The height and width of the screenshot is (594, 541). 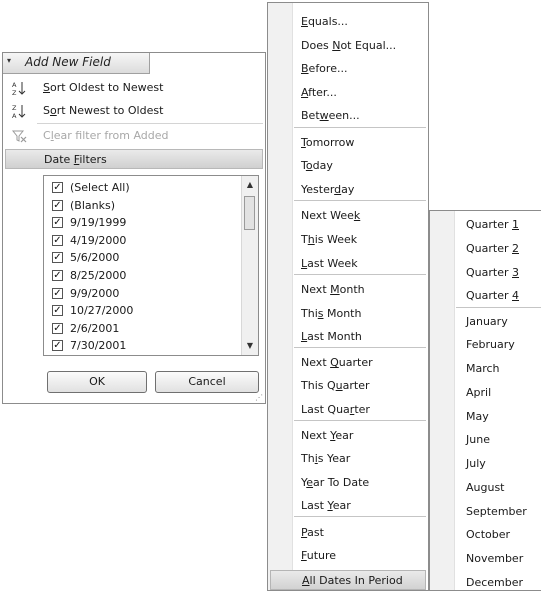 I want to click on date-filter-option: Past, so click(x=359, y=532).